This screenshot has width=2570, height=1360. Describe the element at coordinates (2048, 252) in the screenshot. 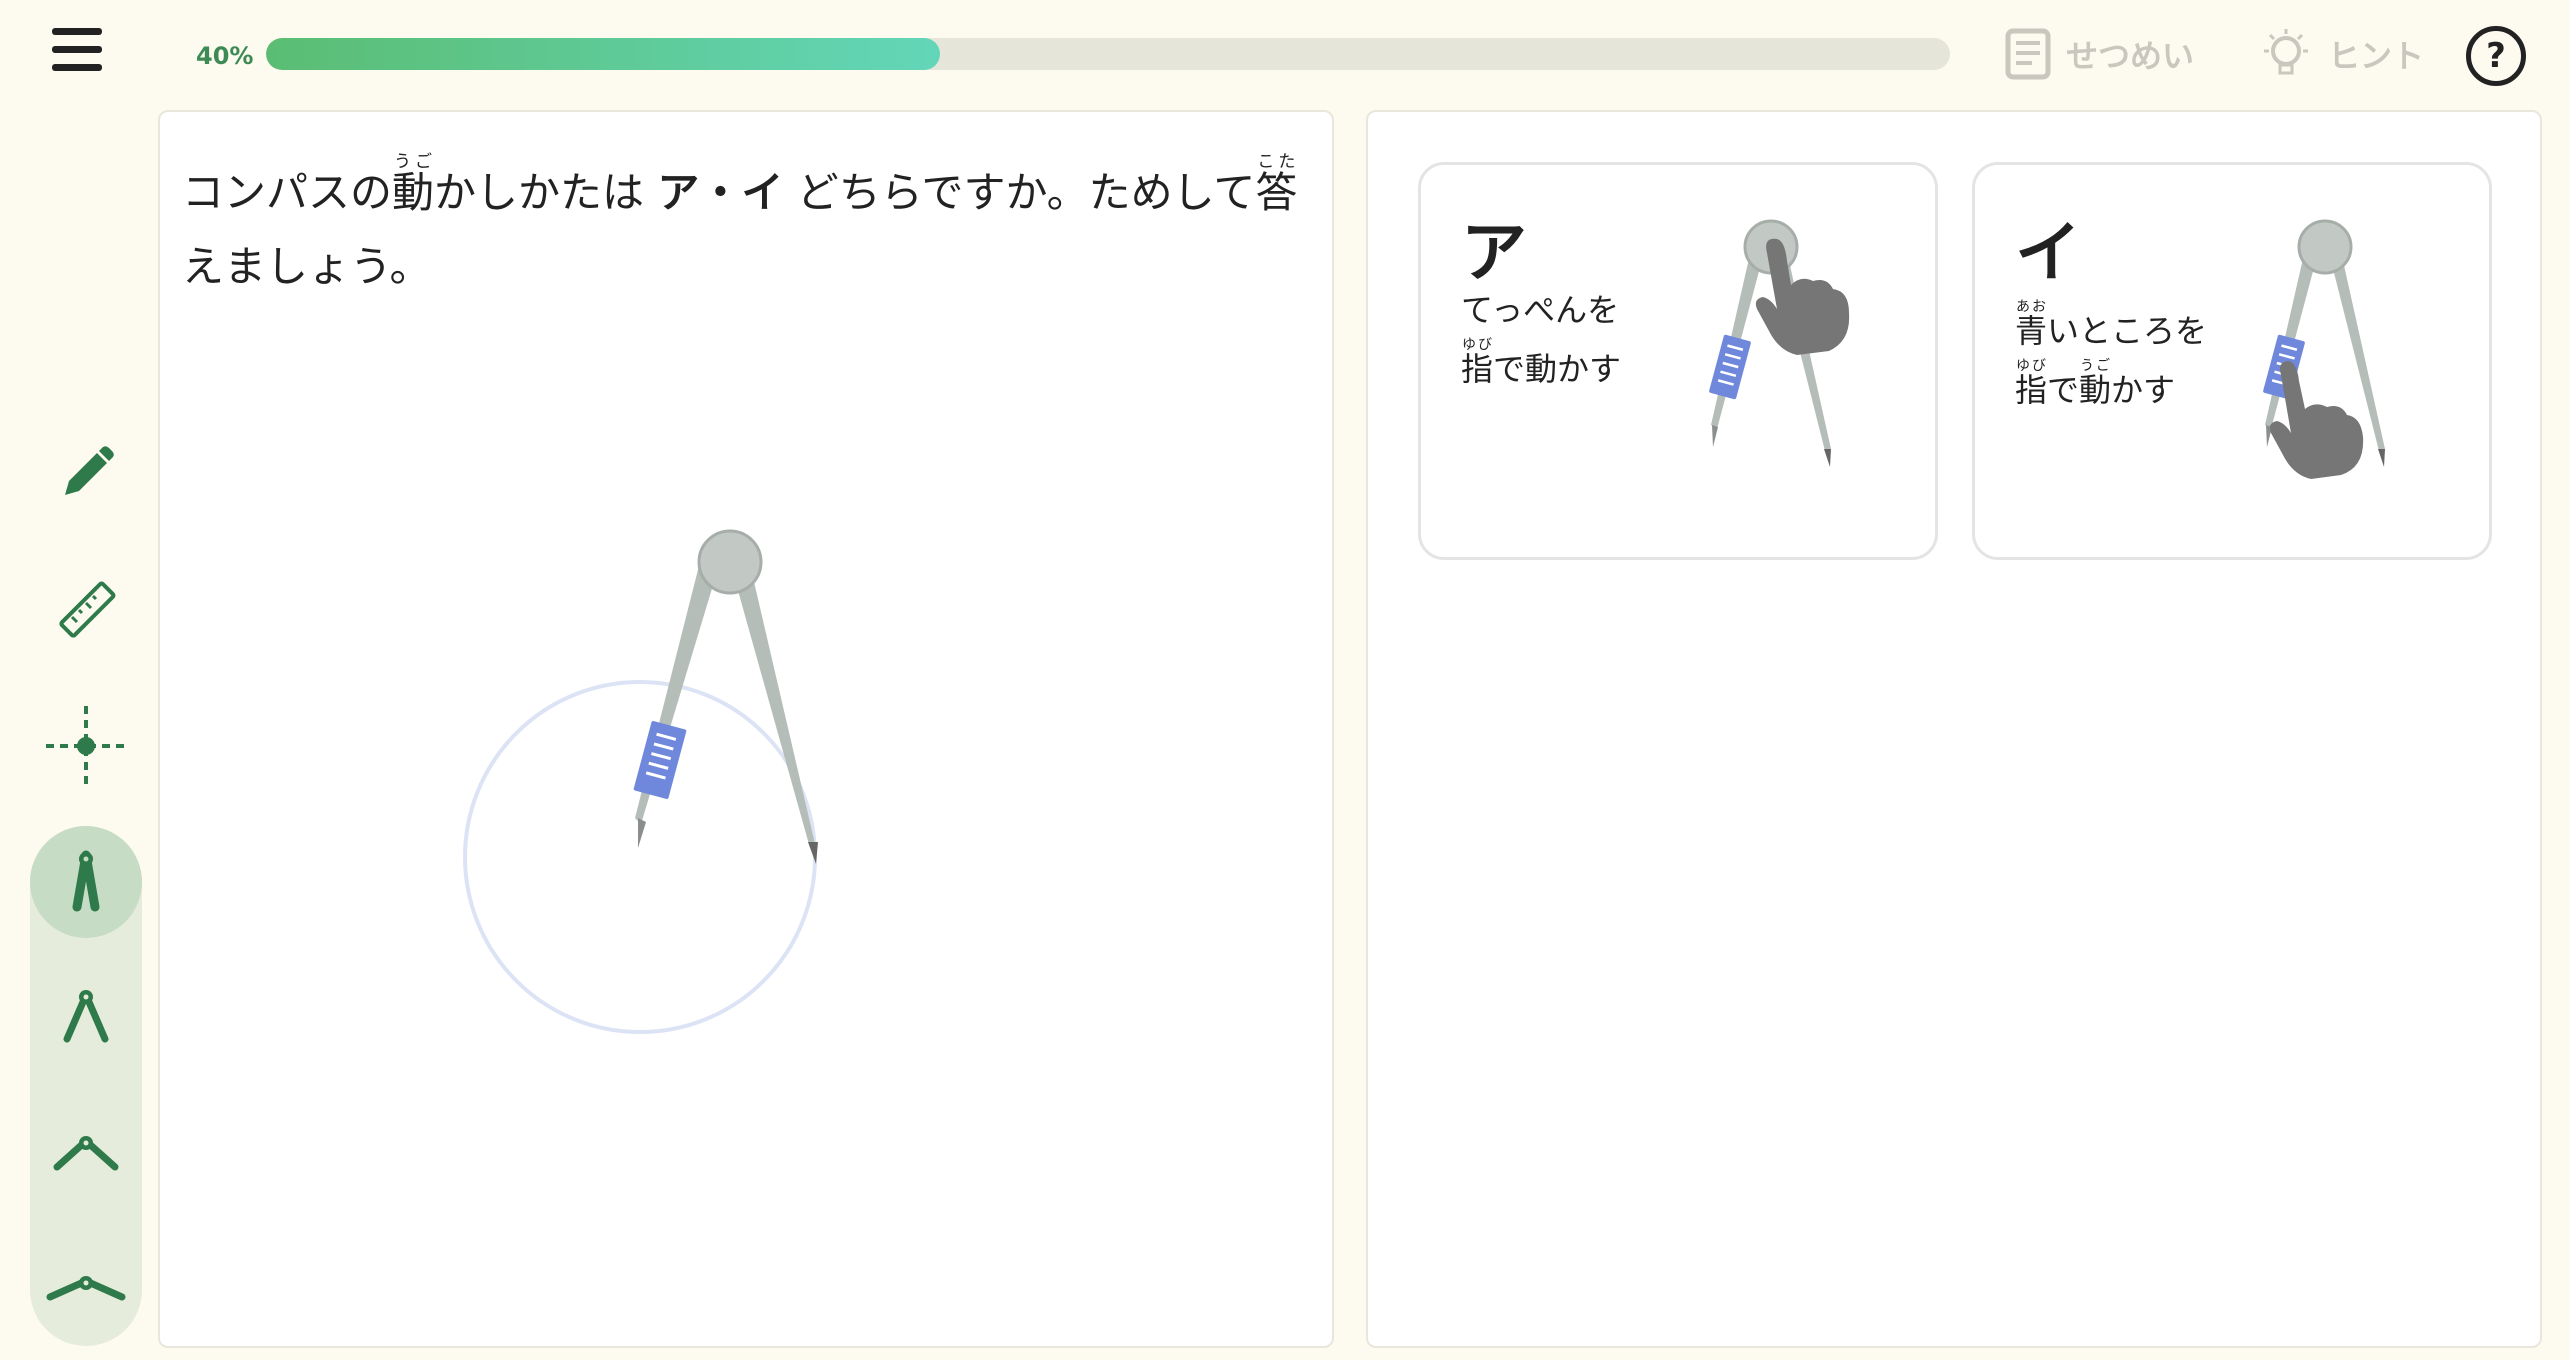

I see `option-letter: イ` at that location.